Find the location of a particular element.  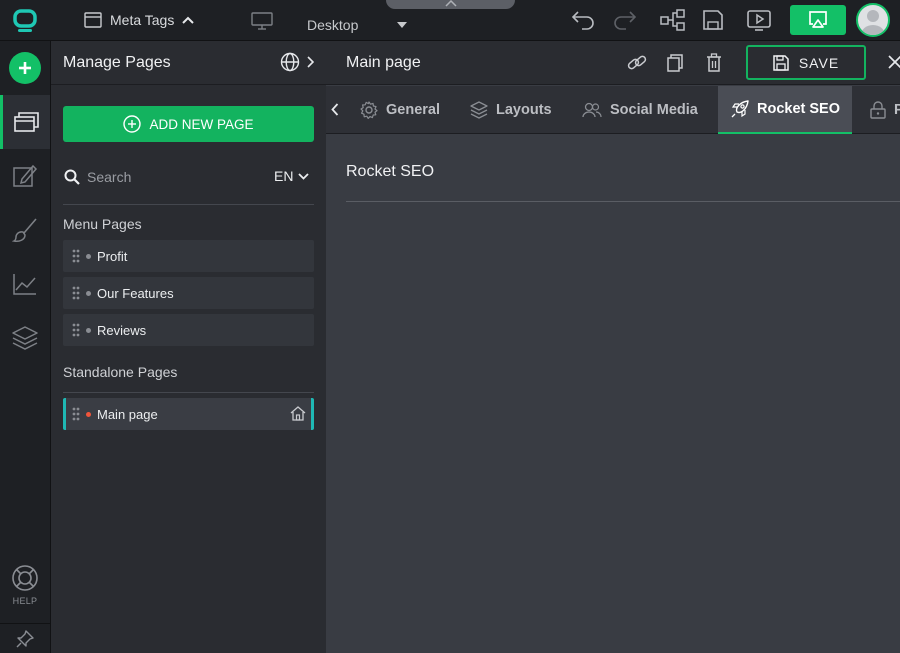

panel-header: Manage Pages is located at coordinates (188, 63).